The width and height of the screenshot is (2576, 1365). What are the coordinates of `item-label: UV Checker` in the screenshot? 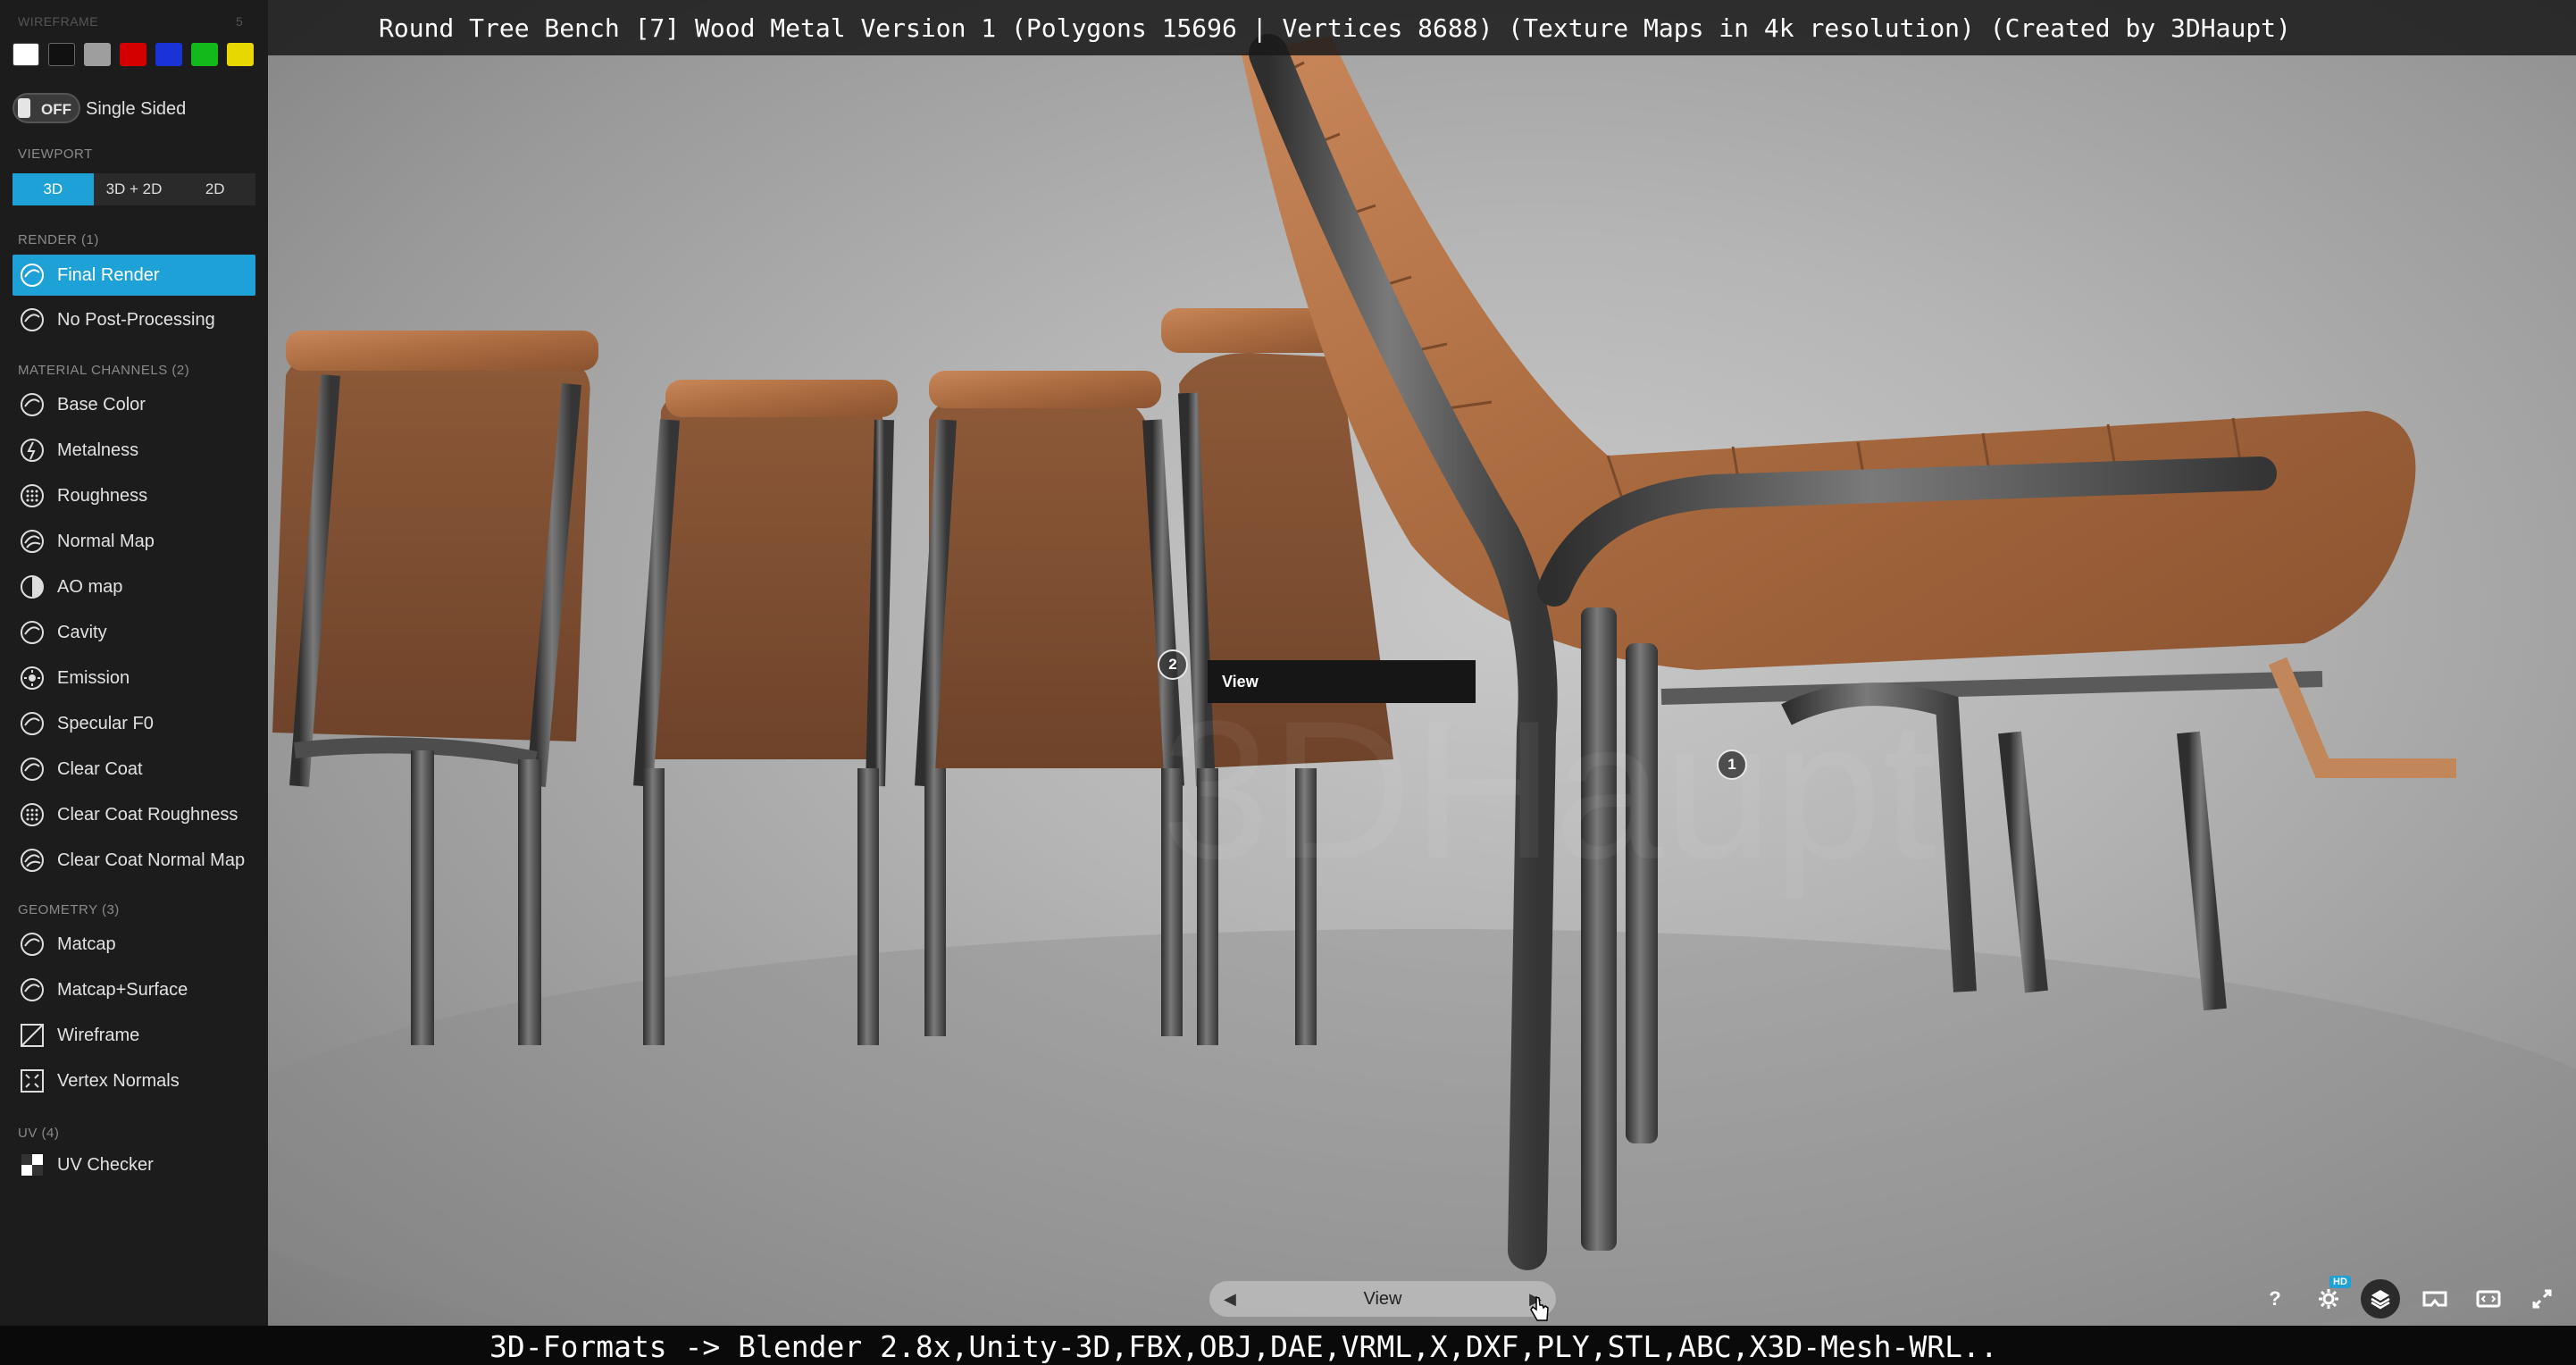 It's located at (106, 1165).